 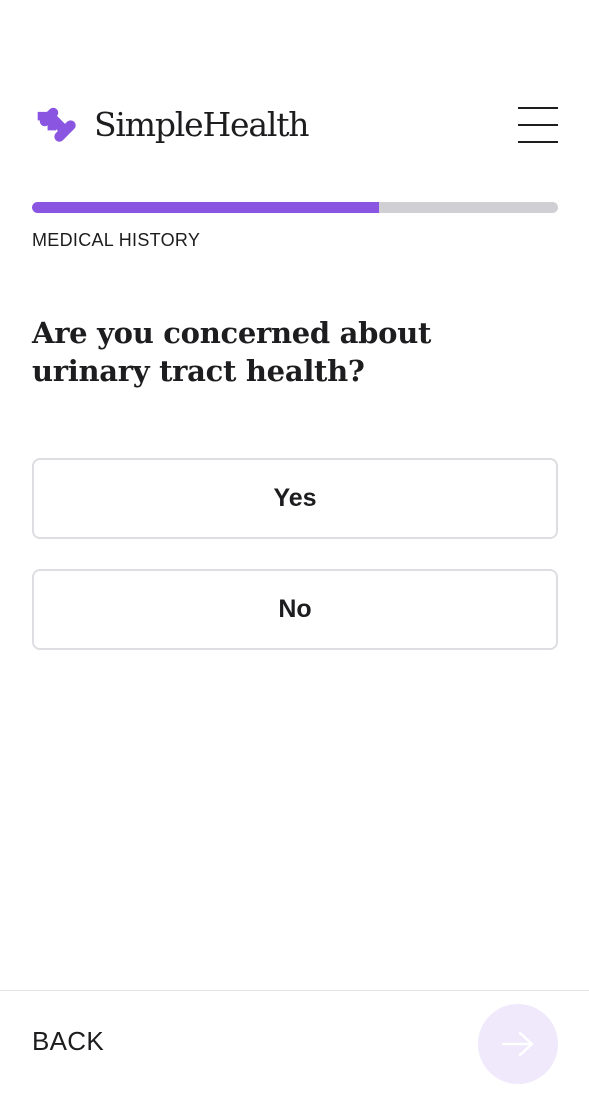 I want to click on brand-logo: SimpleHealth, so click(x=171, y=125).